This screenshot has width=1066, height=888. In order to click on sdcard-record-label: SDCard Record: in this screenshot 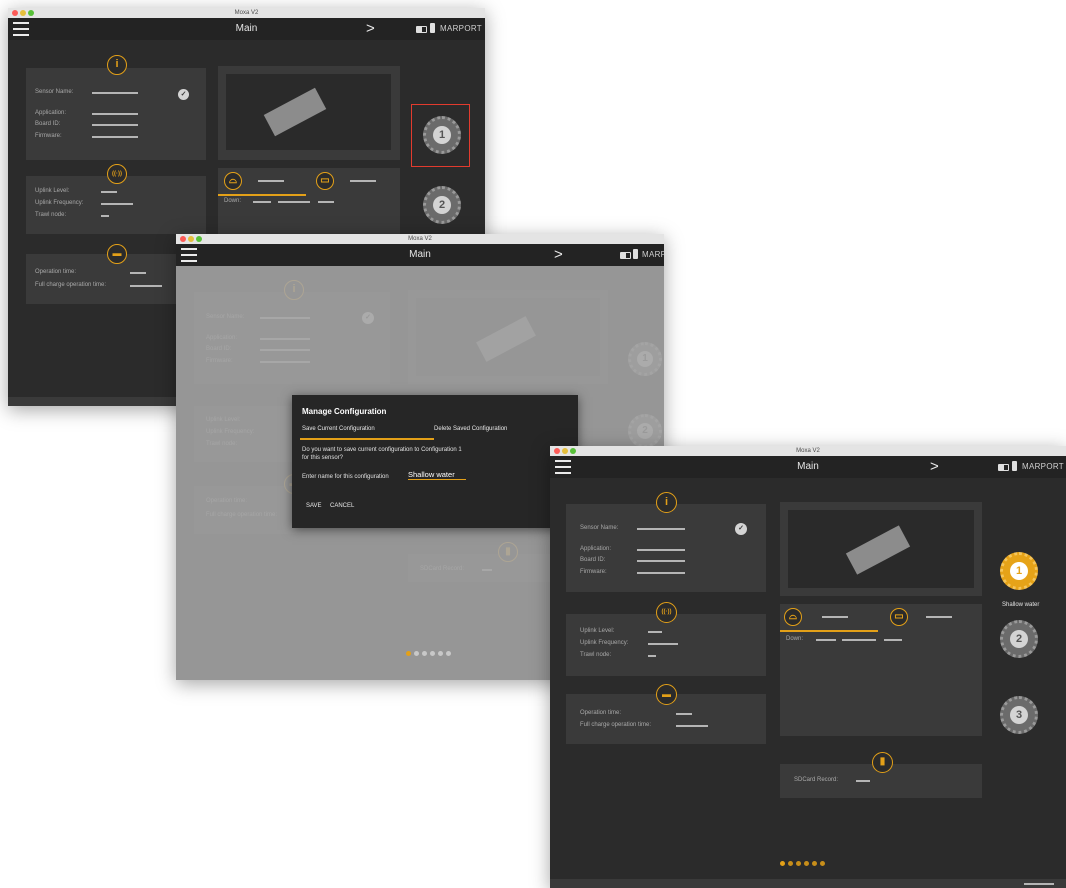, I will do `click(816, 780)`.